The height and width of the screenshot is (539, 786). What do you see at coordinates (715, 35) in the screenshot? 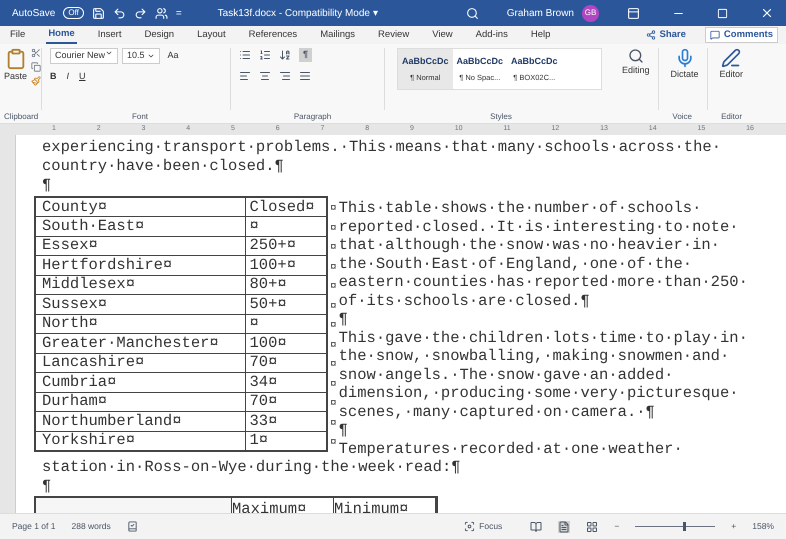
I see `comment-icon` at bounding box center [715, 35].